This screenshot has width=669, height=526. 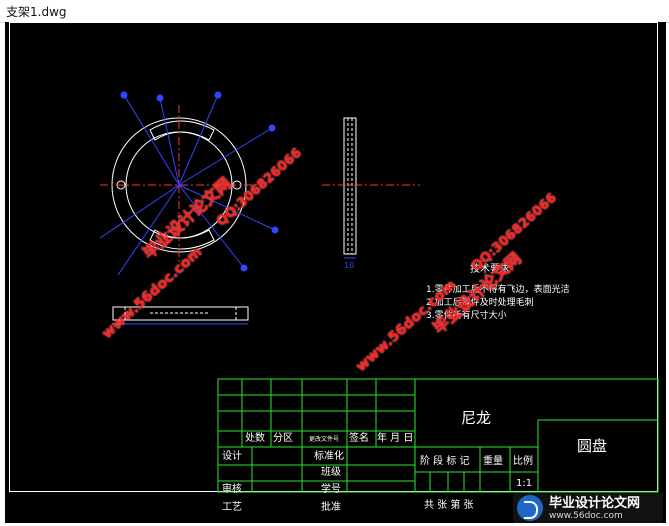 What do you see at coordinates (395, 438) in the screenshot?
I see `header-date: 年 月 日` at bounding box center [395, 438].